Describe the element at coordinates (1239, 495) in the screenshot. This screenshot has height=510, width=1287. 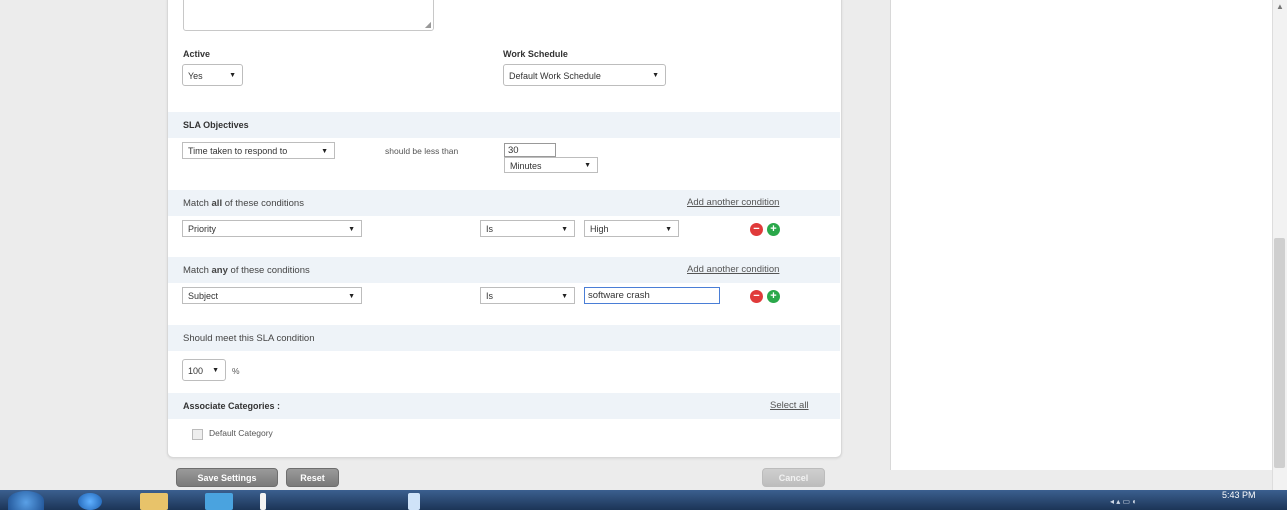
I see `taskbar-clock: 5:43 PM` at that location.